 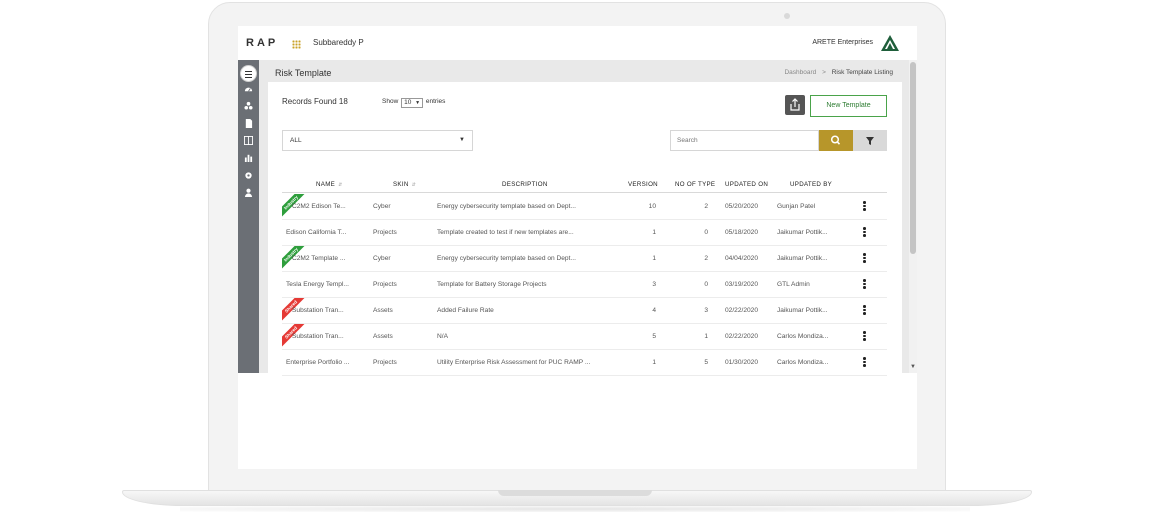 I want to click on org-logo-icon, so click(x=890, y=43).